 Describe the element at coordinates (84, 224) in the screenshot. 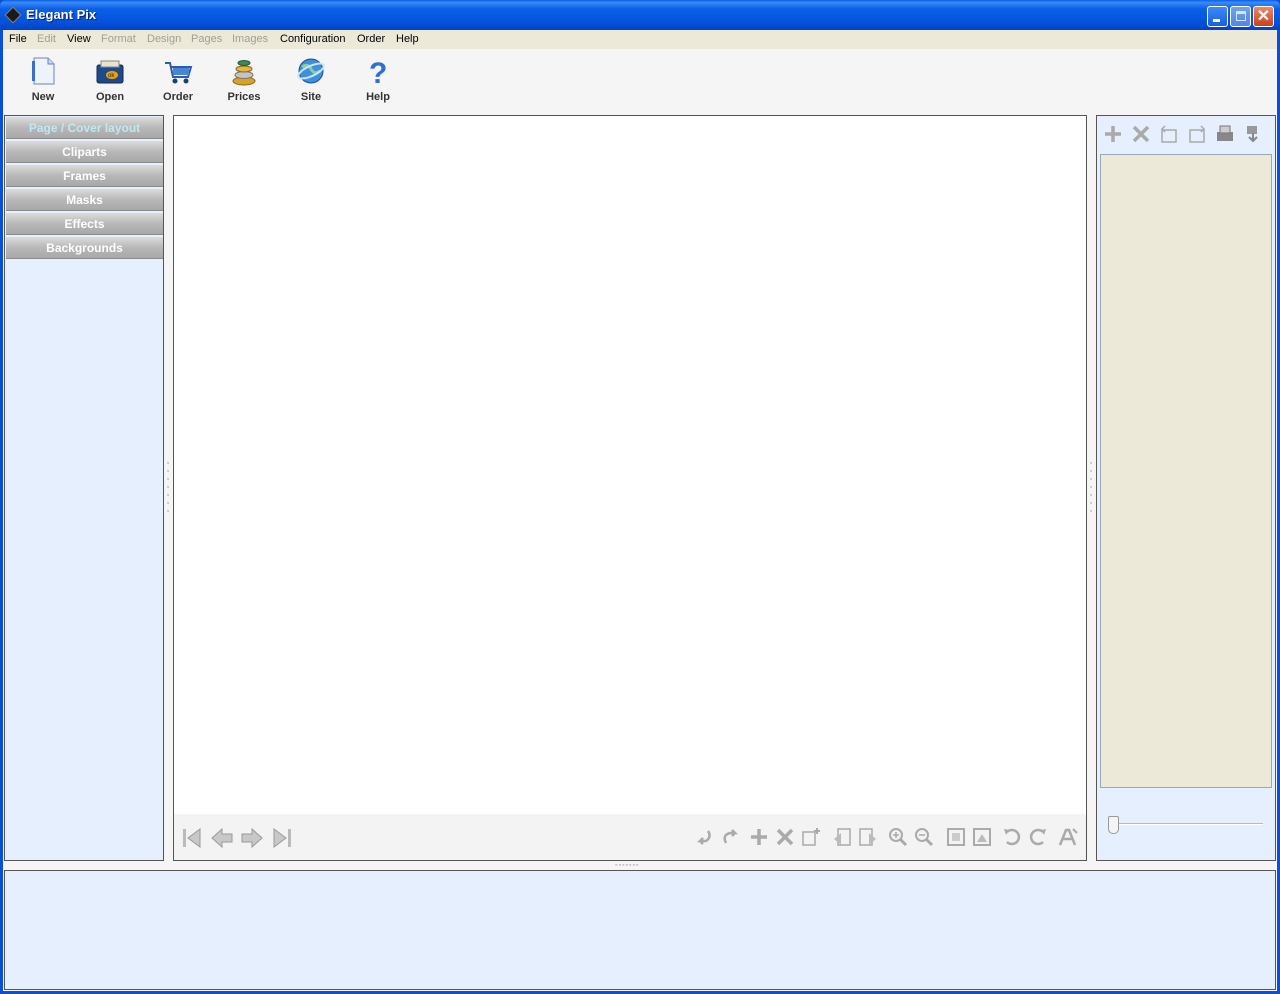

I see `tab-effects: Effects` at that location.